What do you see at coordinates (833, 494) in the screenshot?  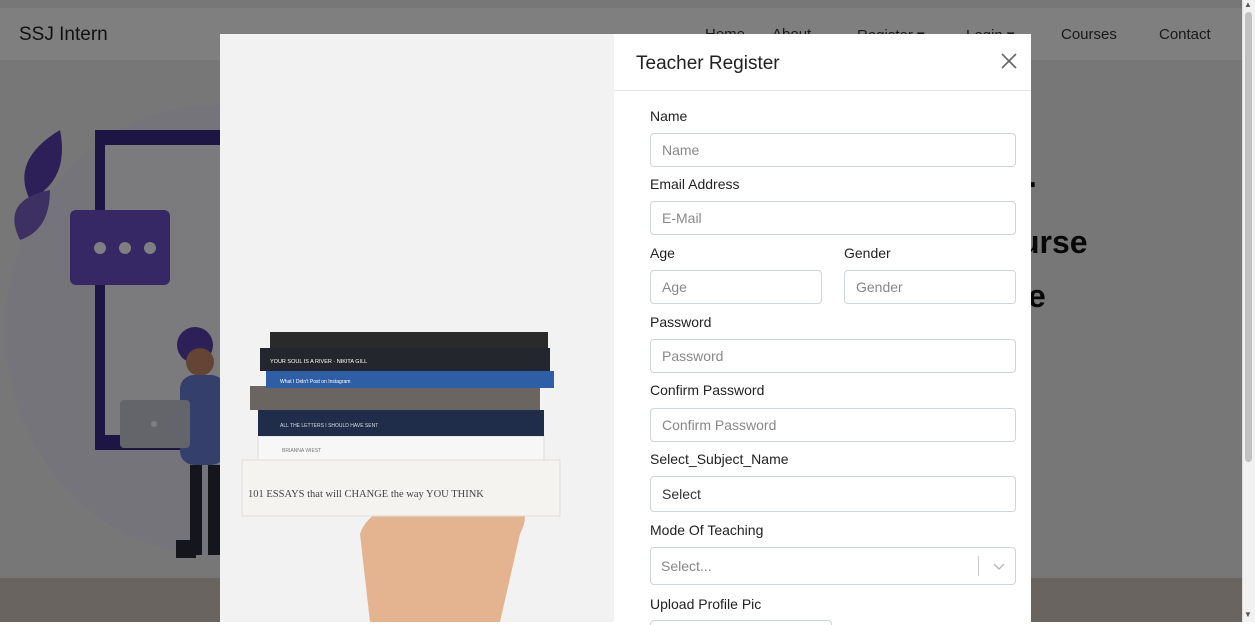 I see `subject-select: Select` at bounding box center [833, 494].